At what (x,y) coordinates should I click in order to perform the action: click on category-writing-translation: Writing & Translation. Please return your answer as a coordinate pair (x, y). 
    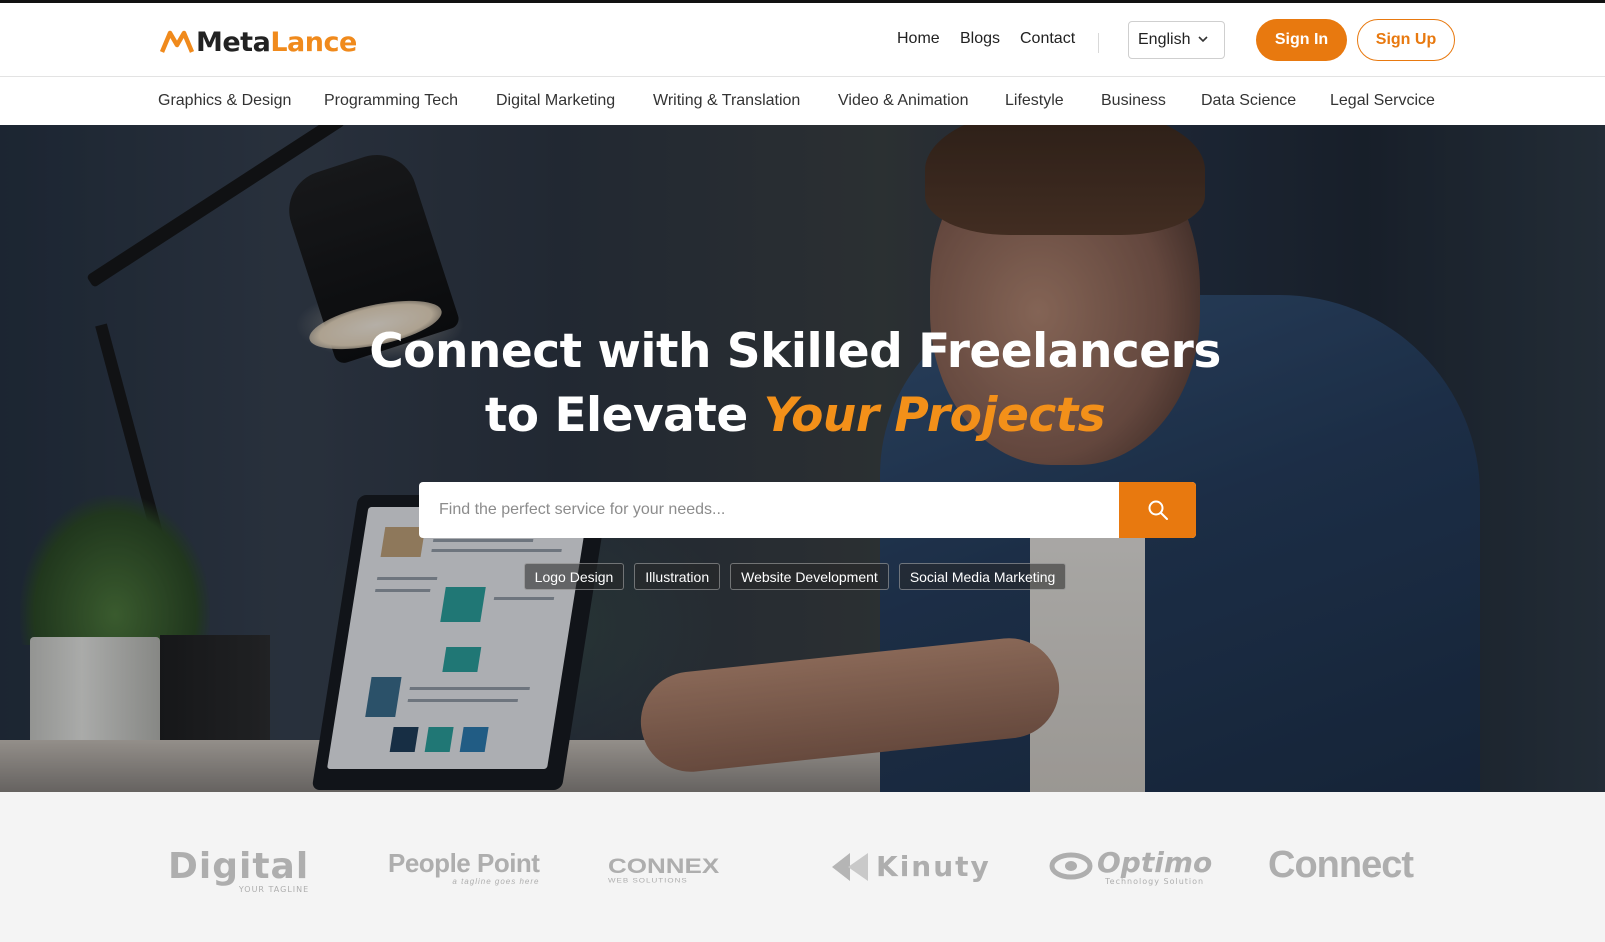
    Looking at the image, I should click on (726, 101).